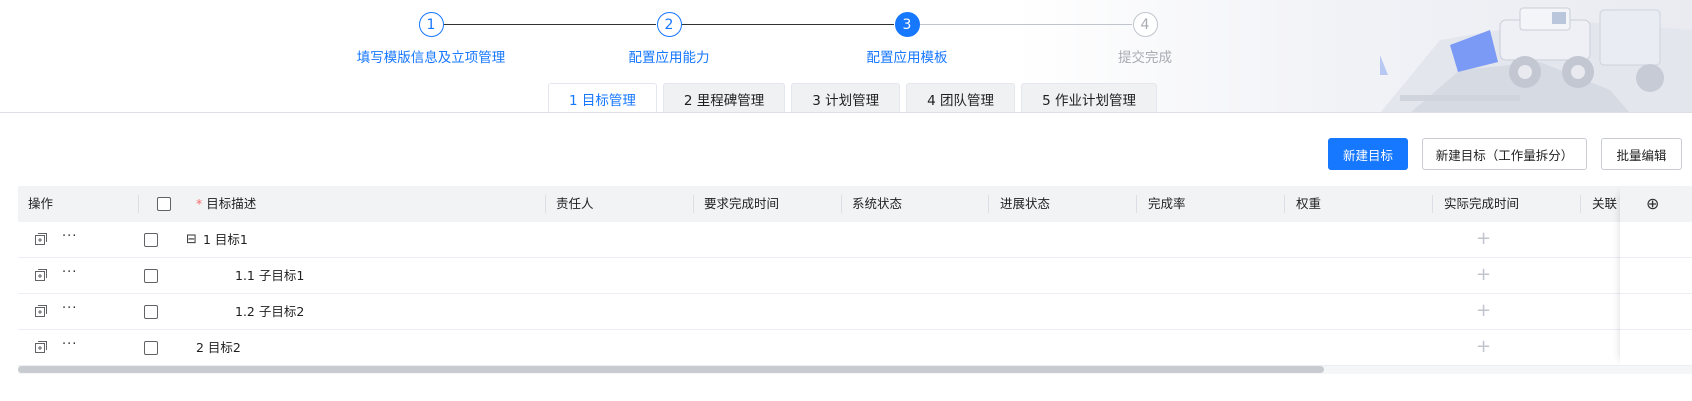 This screenshot has height=401, width=1692. What do you see at coordinates (1145, 39) in the screenshot?
I see `step-4: 4 提交完成` at bounding box center [1145, 39].